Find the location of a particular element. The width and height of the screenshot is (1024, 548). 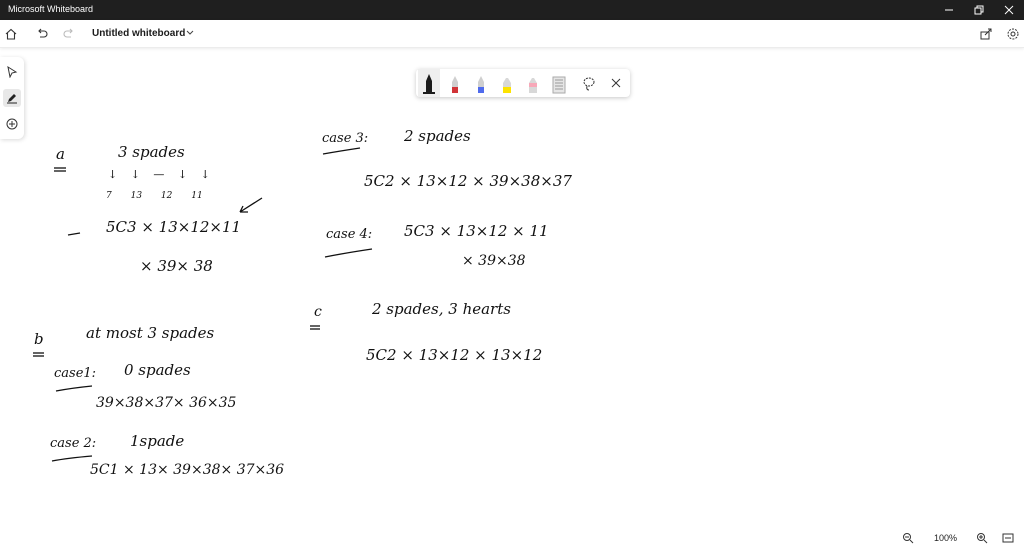

home-icon is located at coordinates (11, 34).